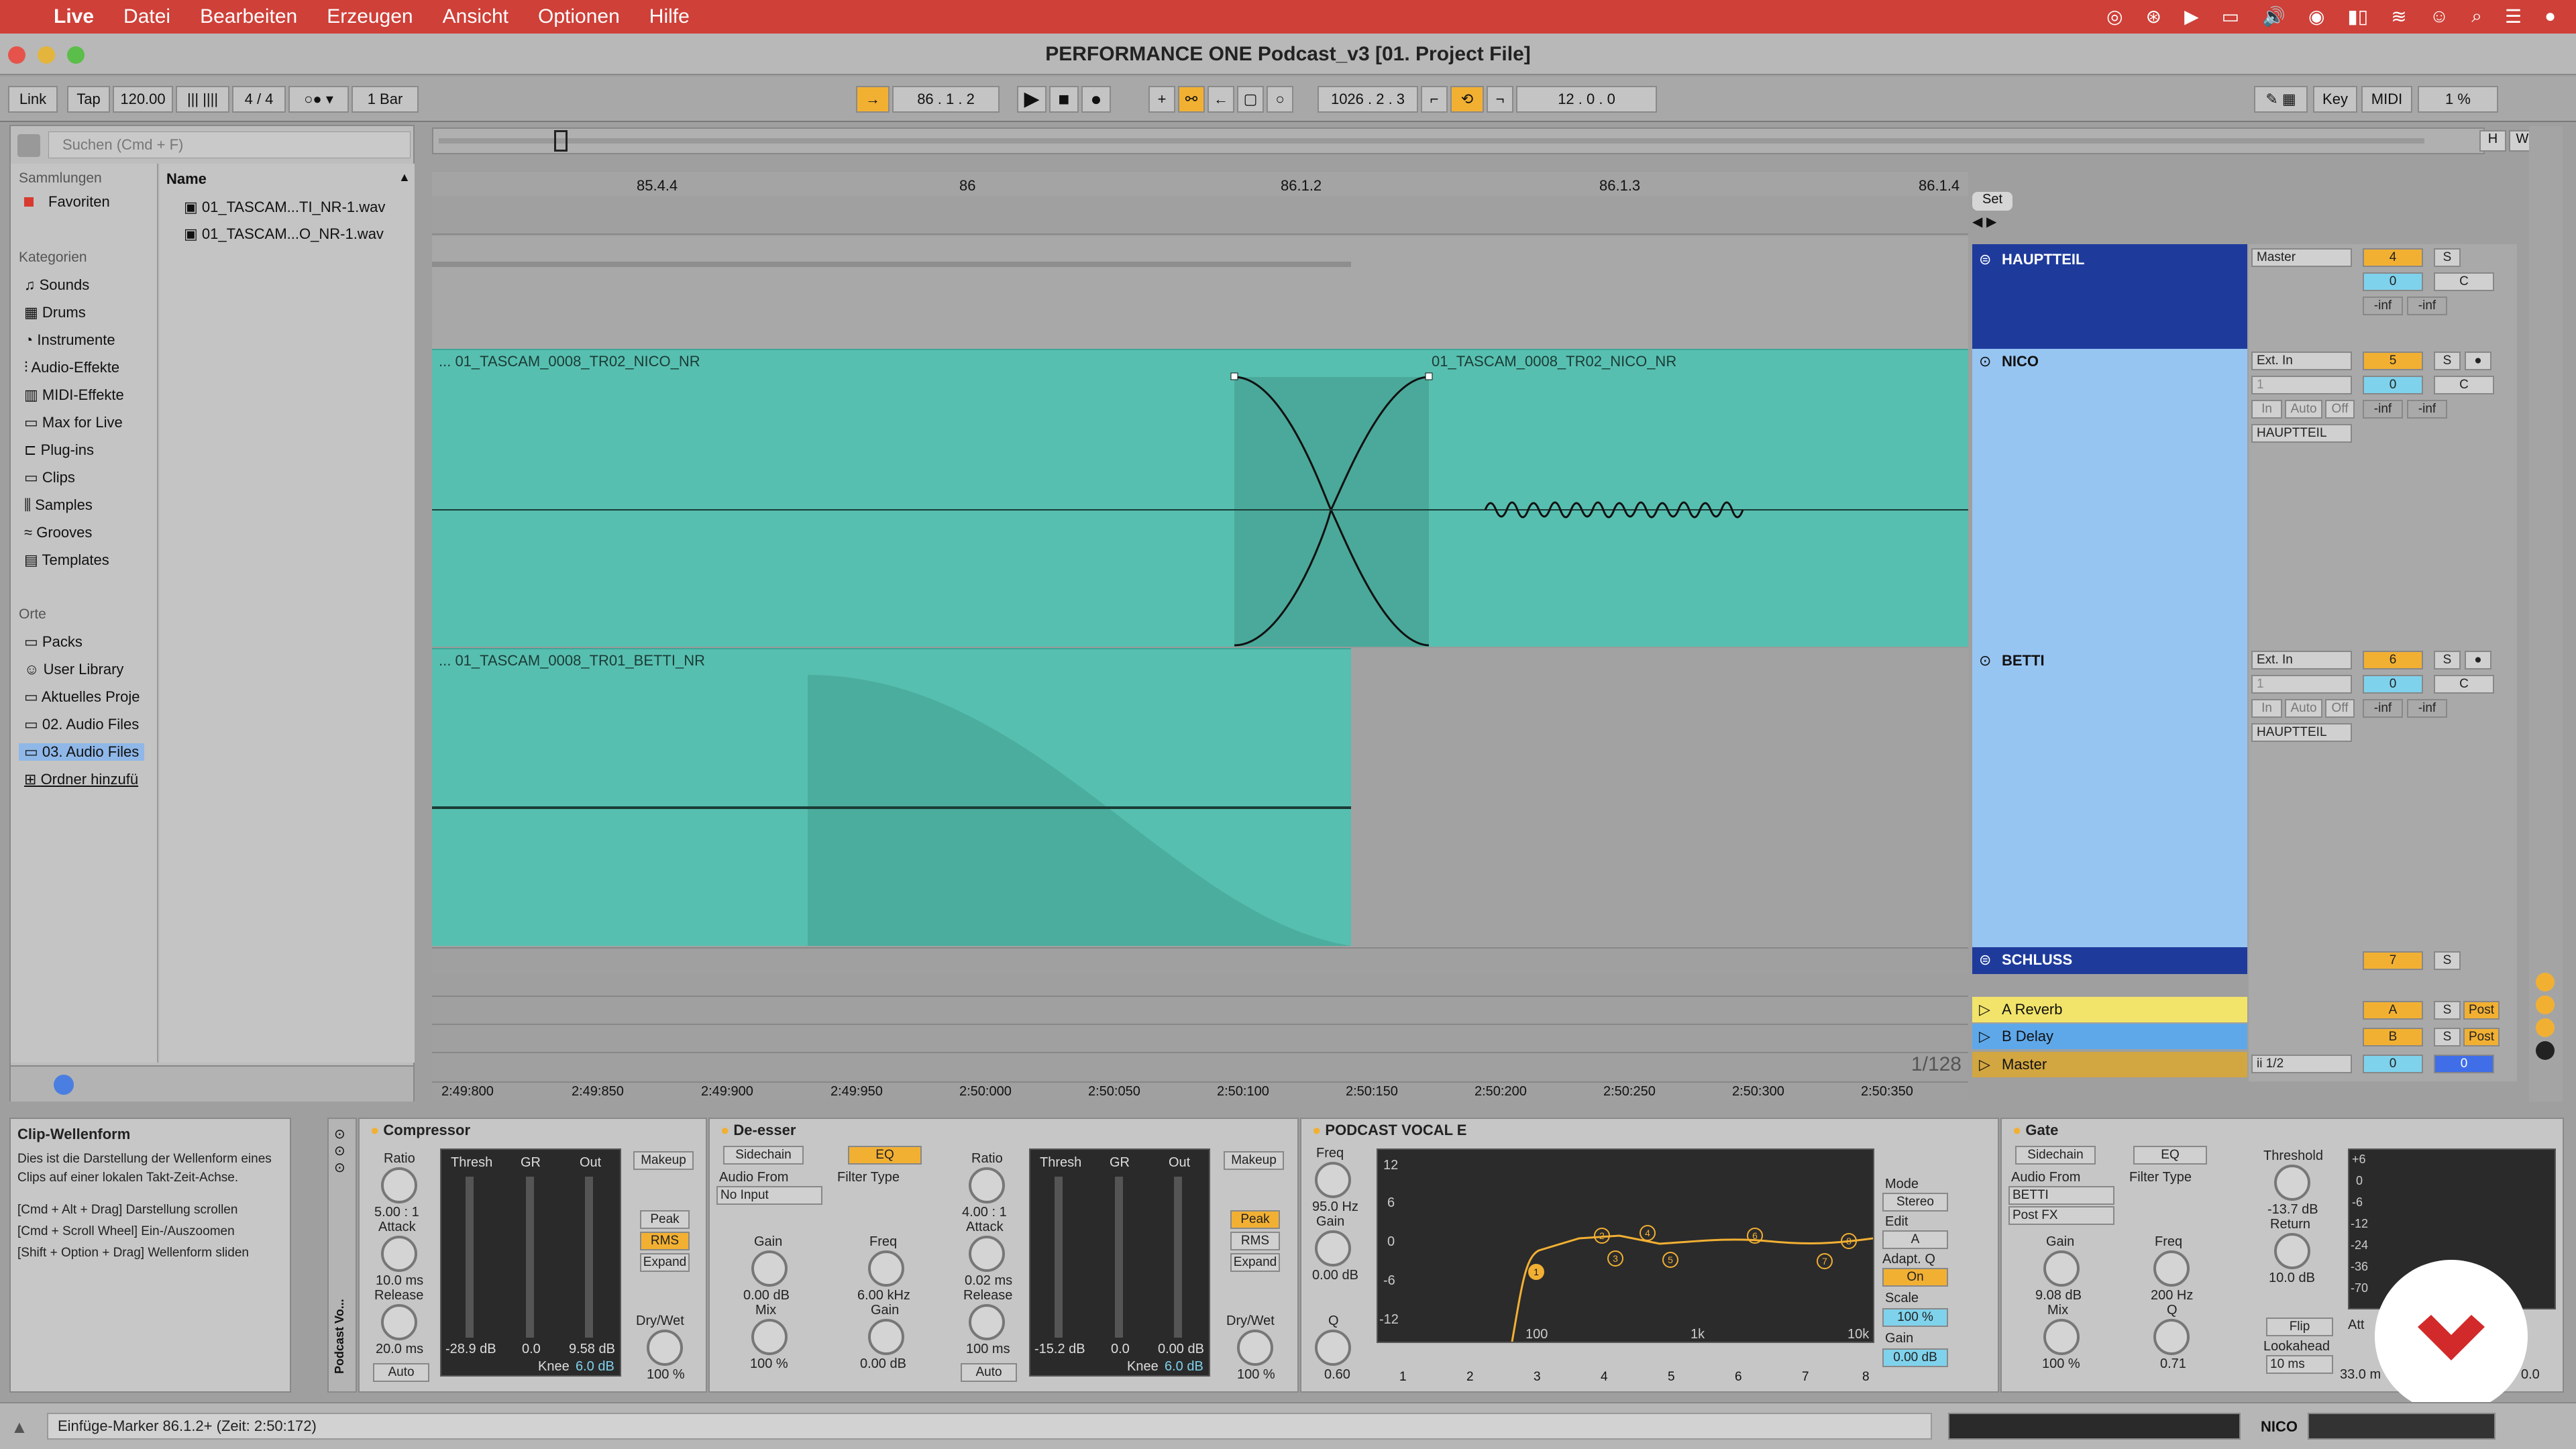  Describe the element at coordinates (56, 285) in the screenshot. I see `sidebar-item-sounds: ♫ Sounds` at that location.